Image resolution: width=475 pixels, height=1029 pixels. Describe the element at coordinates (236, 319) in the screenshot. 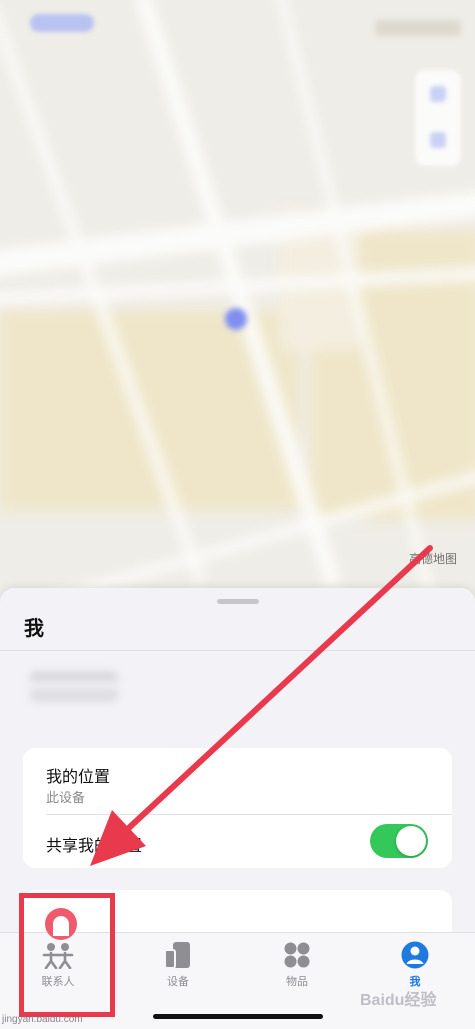

I see `current-location-dot` at that location.